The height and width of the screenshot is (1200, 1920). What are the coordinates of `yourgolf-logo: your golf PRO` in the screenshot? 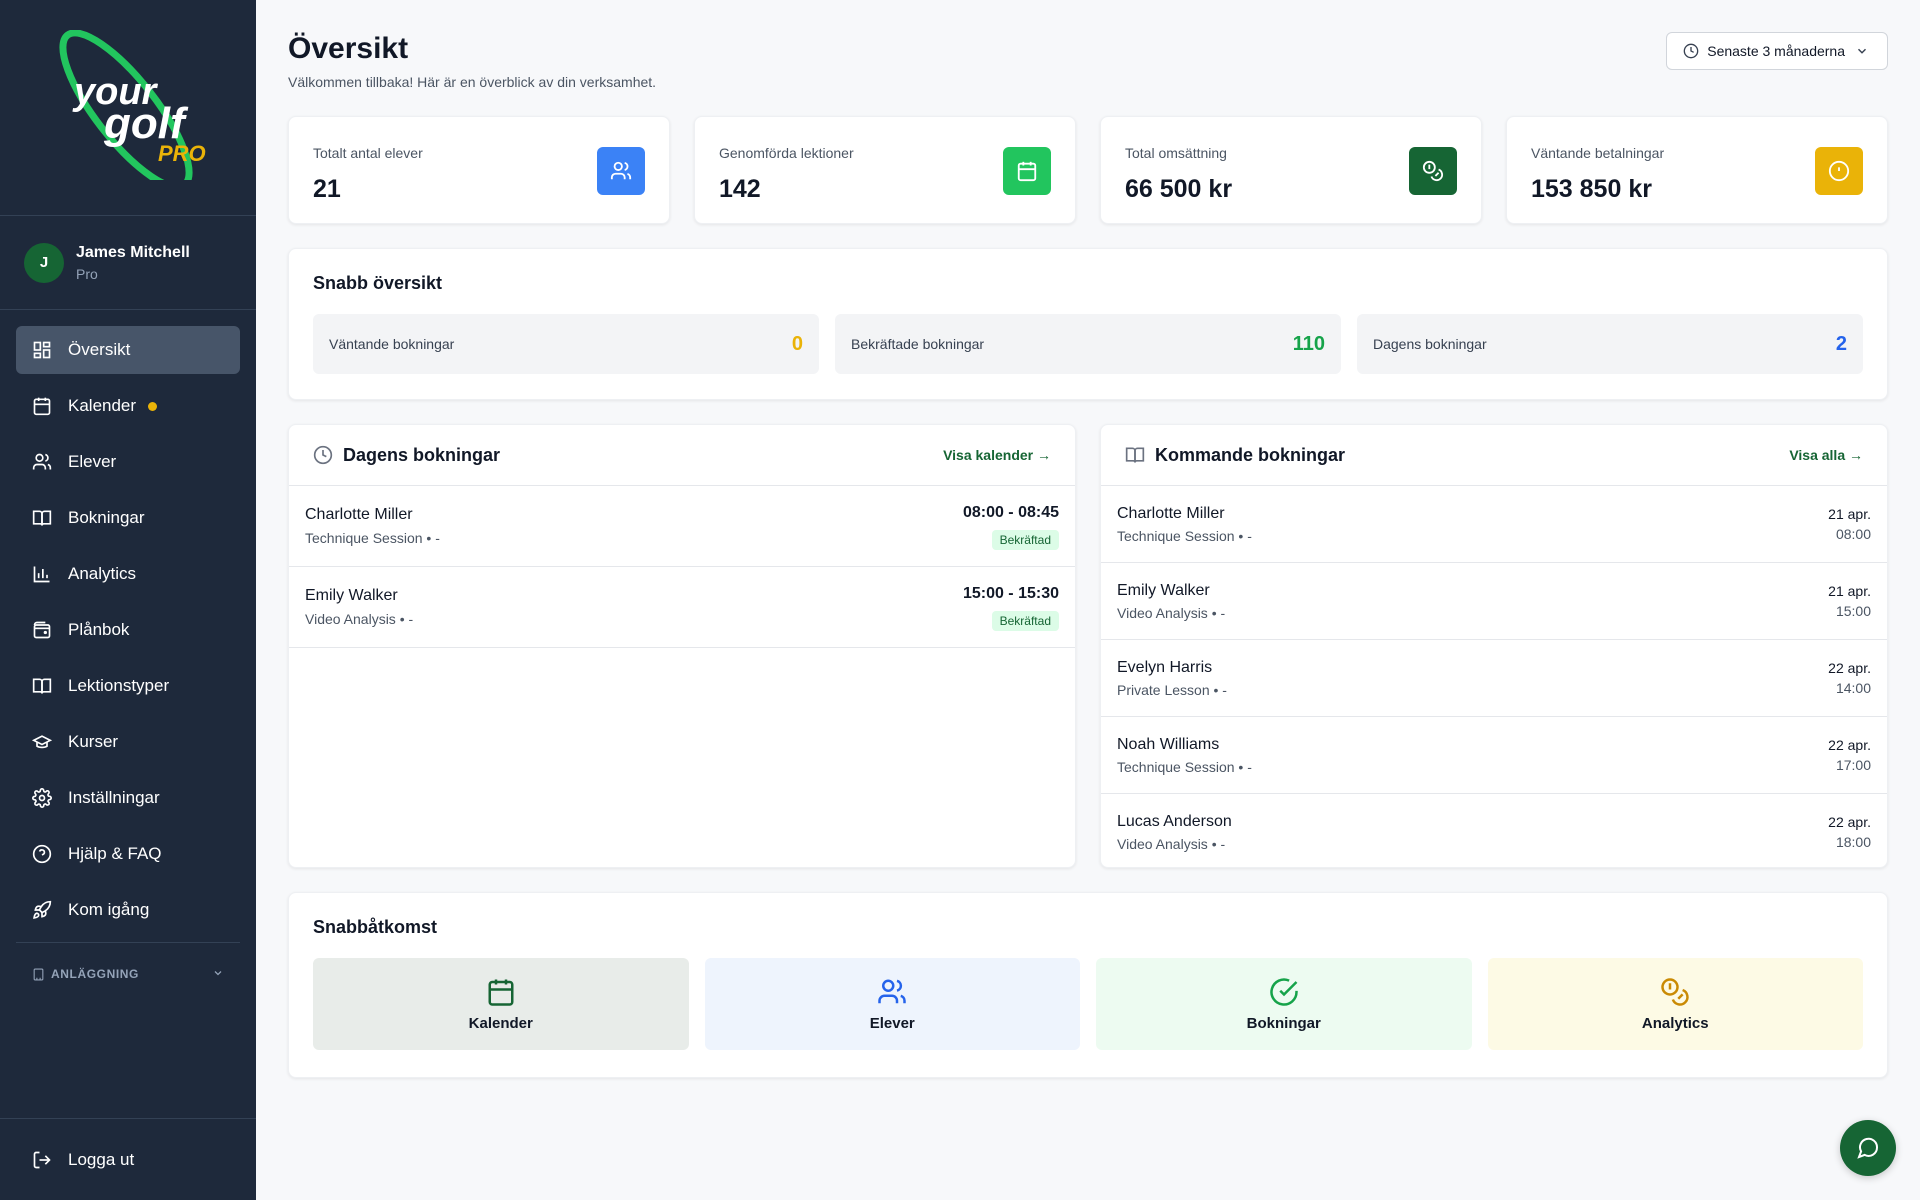 It's located at (128, 105).